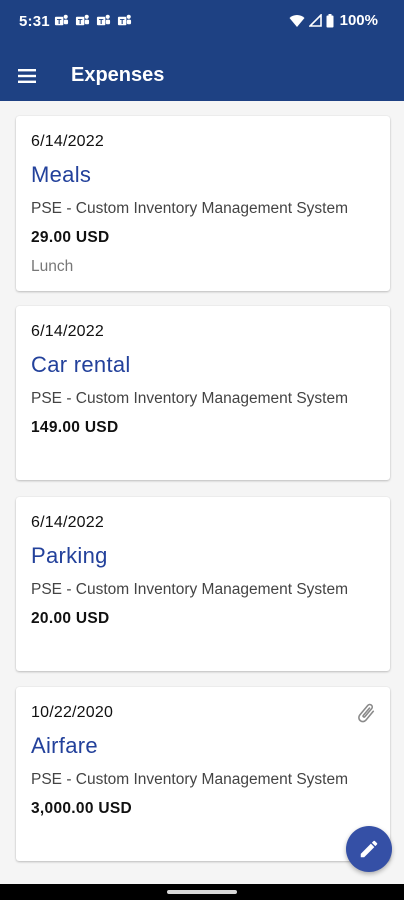  I want to click on new-expense-button, so click(369, 849).